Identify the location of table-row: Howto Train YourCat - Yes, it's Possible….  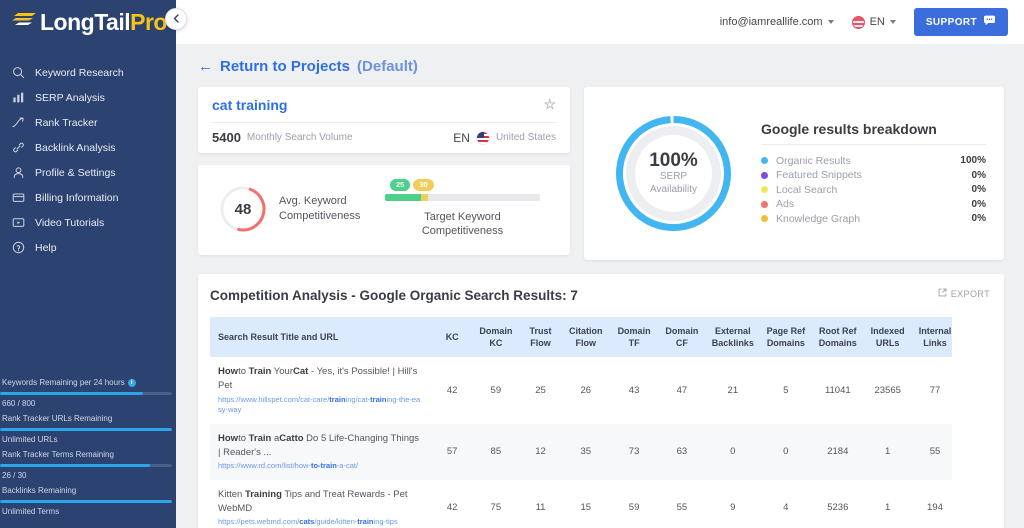
(581, 390).